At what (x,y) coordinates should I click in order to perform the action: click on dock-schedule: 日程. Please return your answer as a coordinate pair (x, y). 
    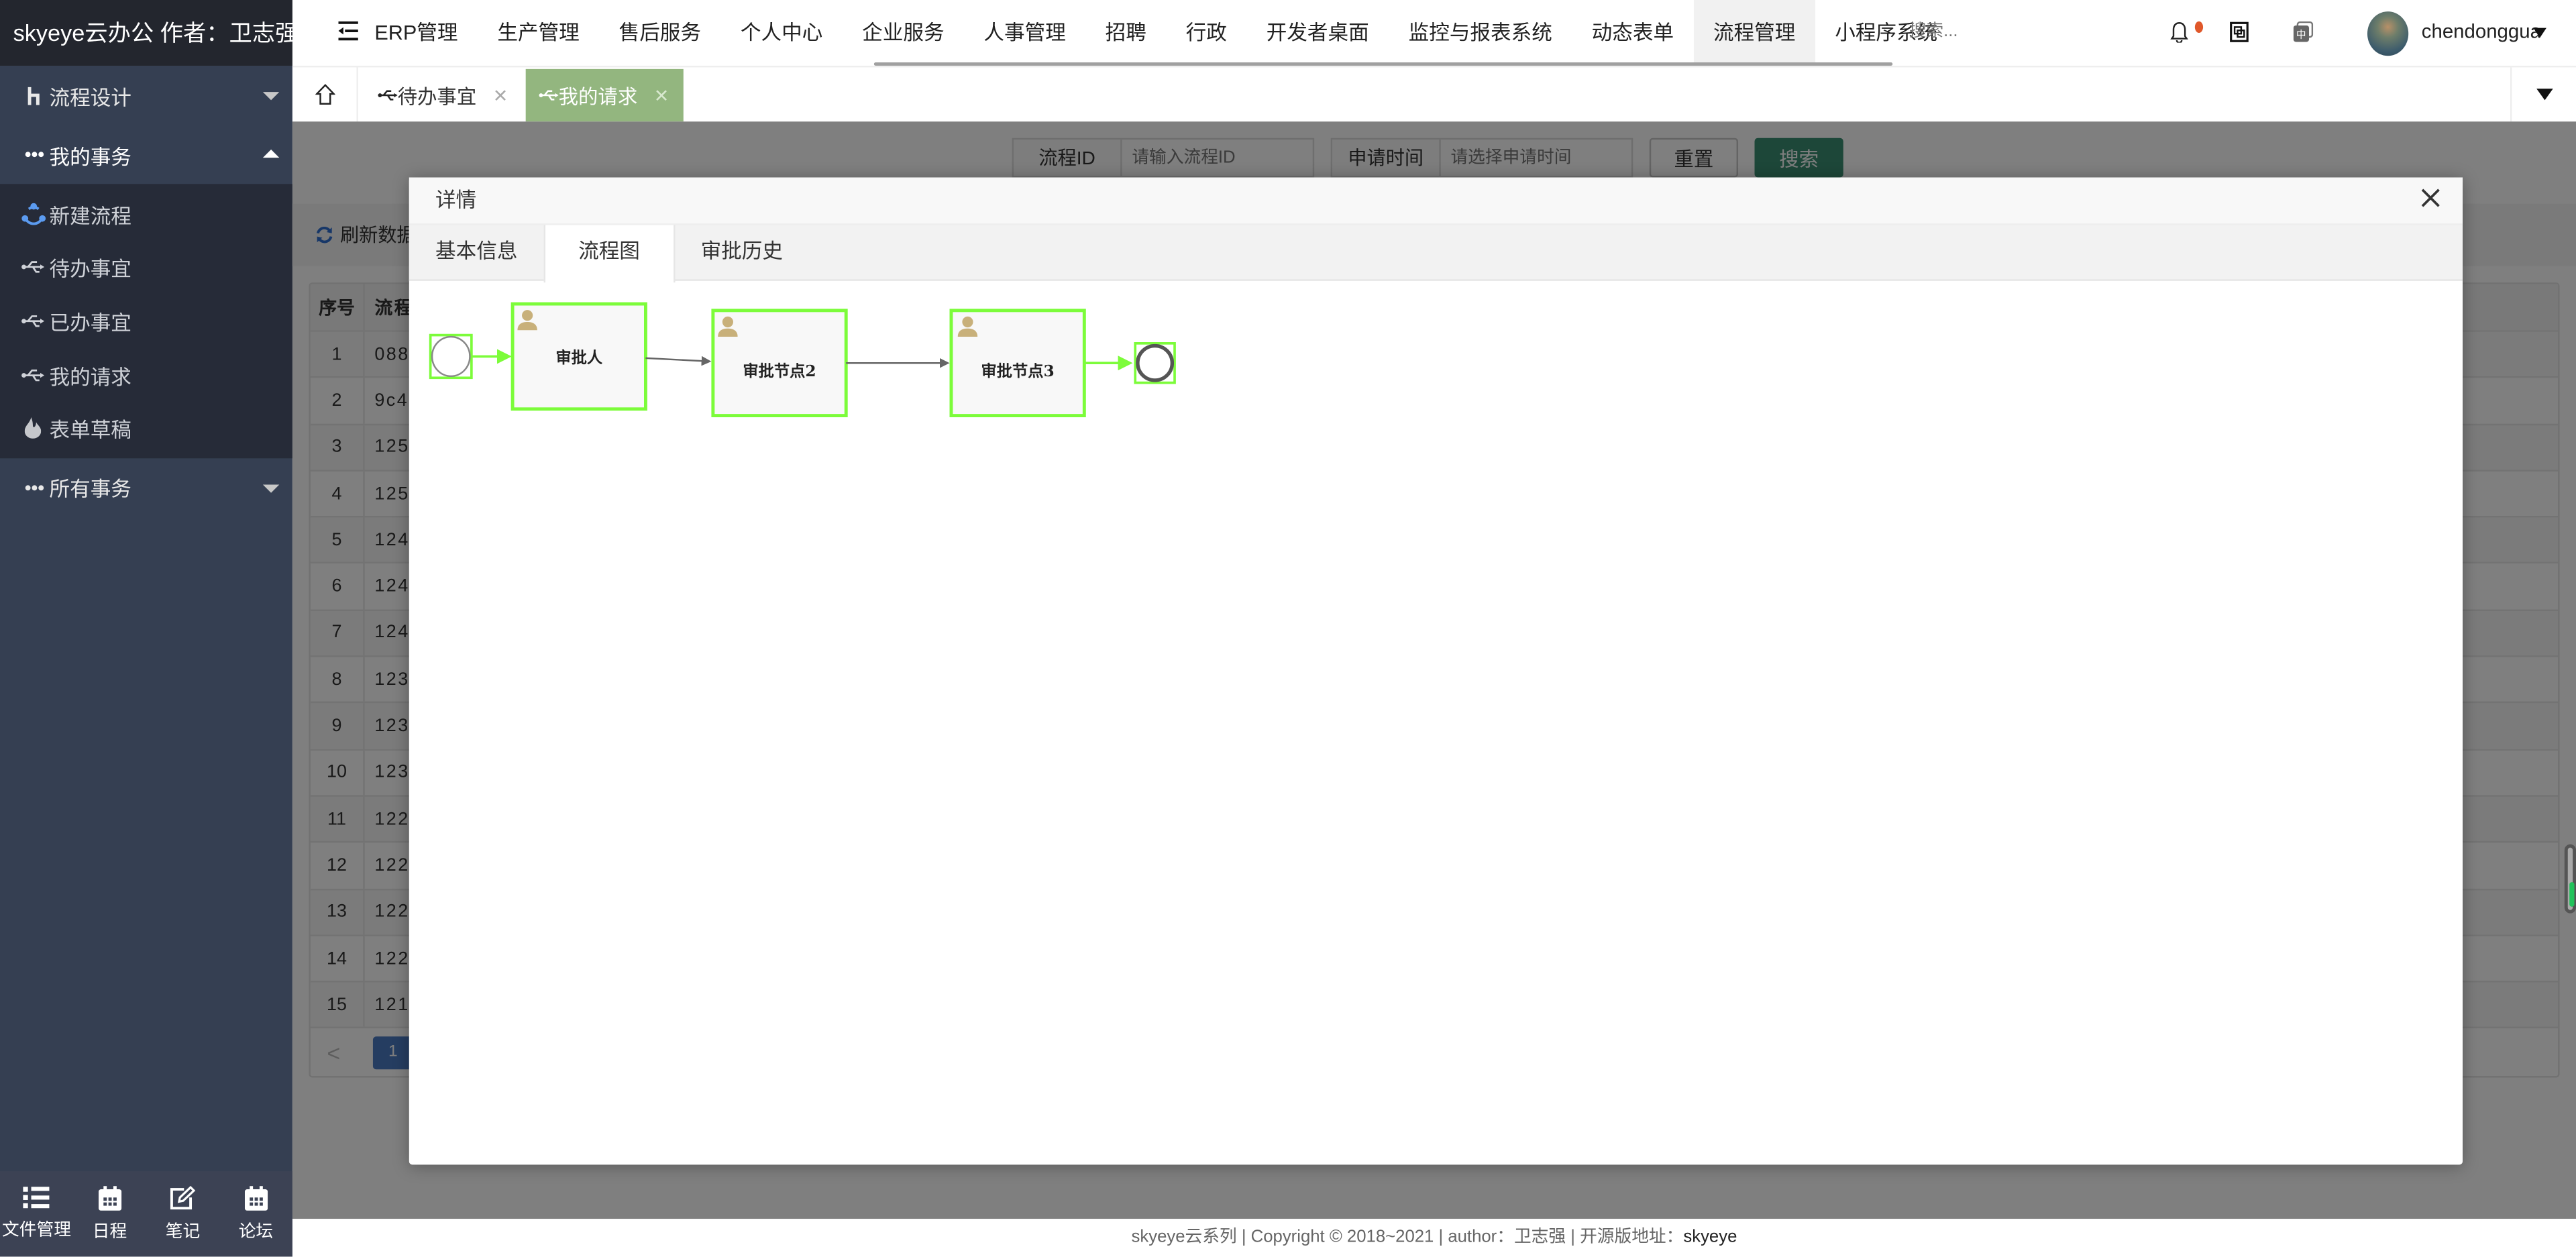
    Looking at the image, I should click on (109, 1213).